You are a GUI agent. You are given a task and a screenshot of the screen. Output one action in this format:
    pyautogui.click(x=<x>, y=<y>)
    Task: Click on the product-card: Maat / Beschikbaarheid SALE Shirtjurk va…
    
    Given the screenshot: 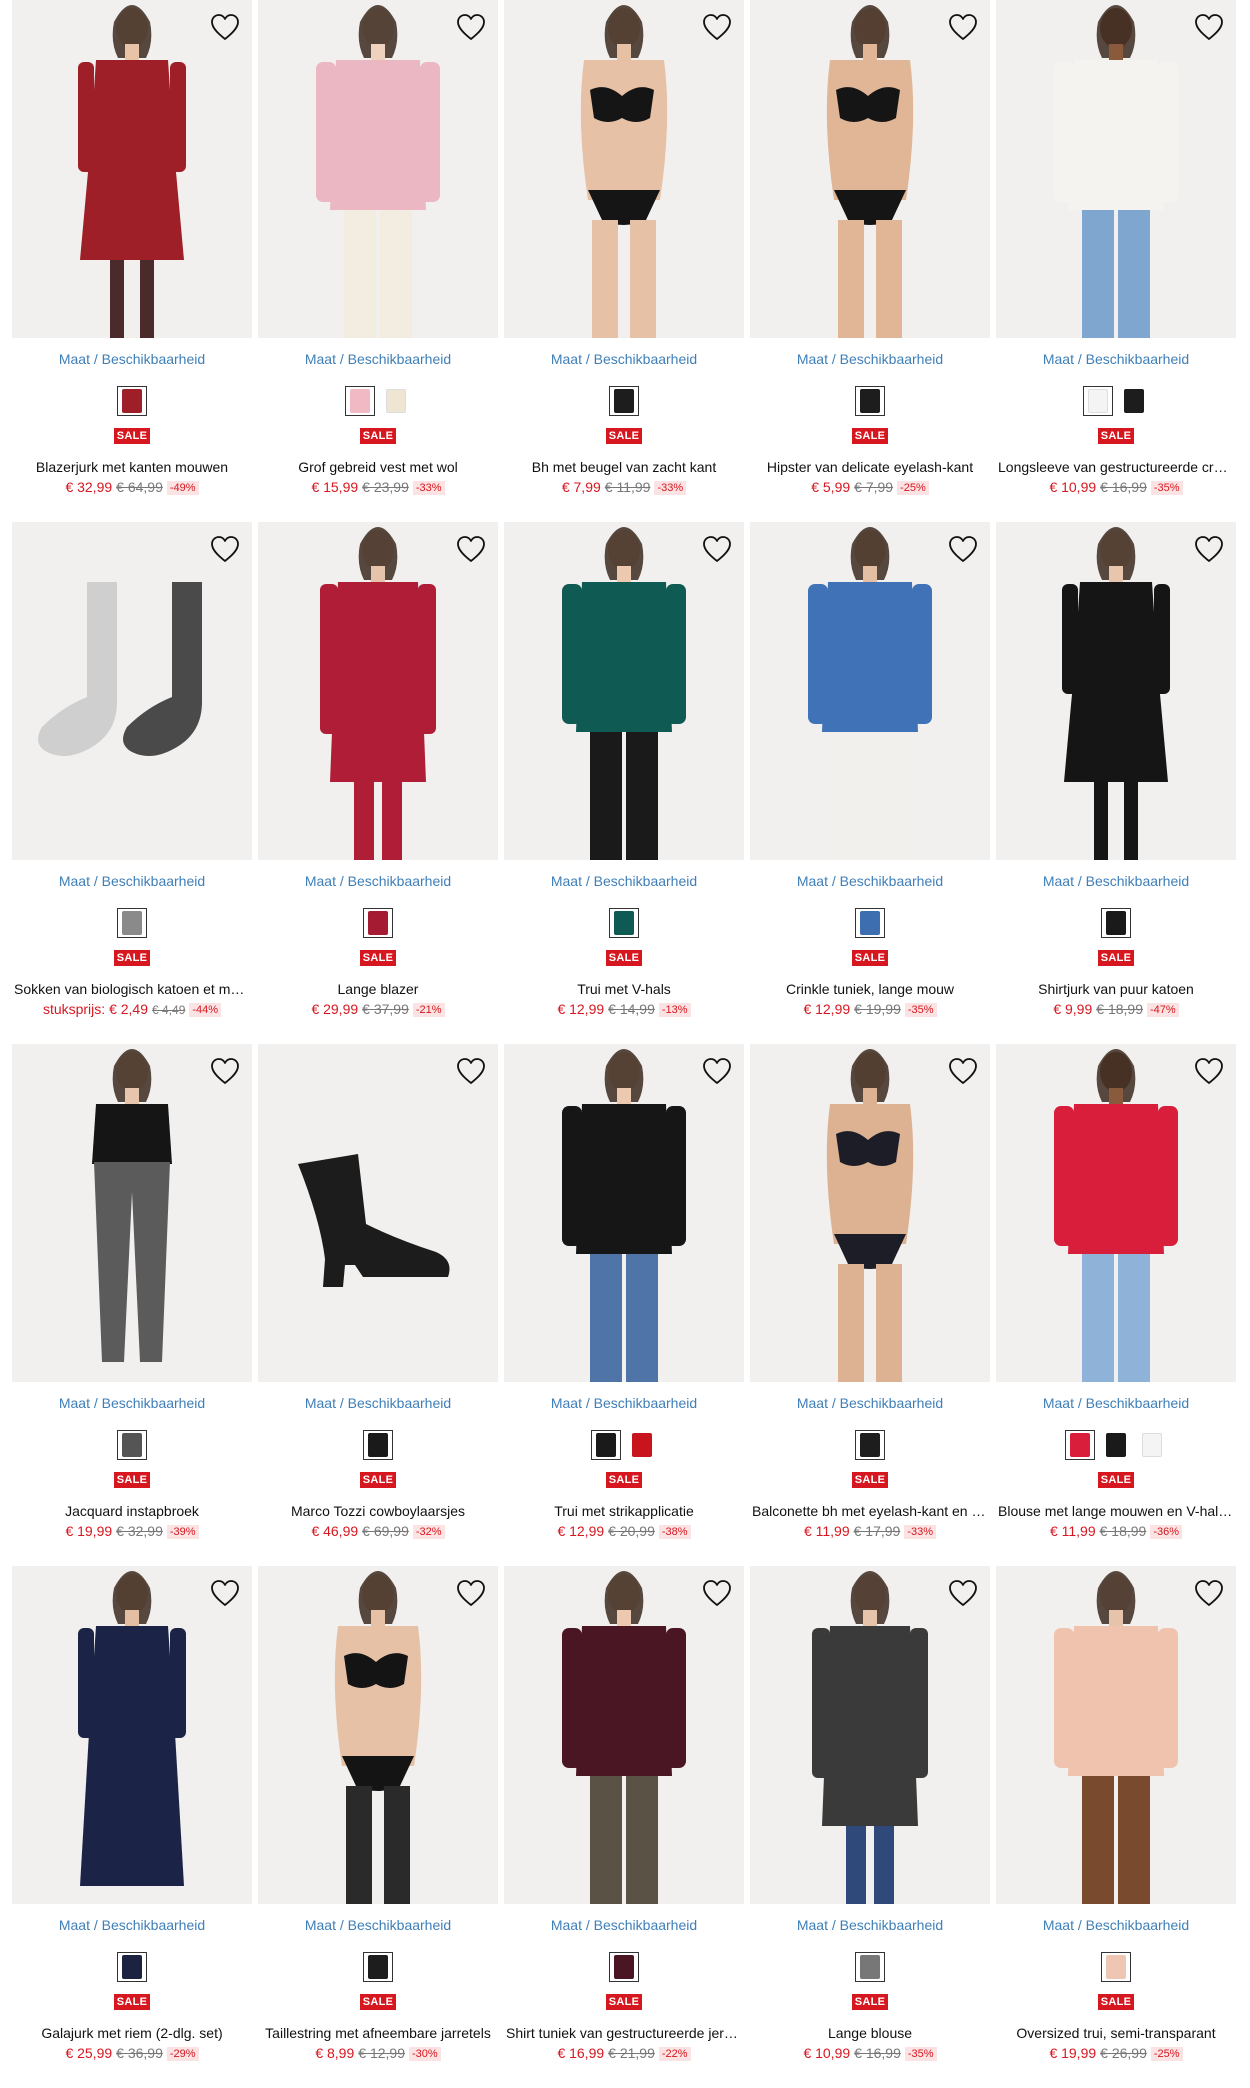 What is the action you would take?
    pyautogui.click(x=1116, y=783)
    